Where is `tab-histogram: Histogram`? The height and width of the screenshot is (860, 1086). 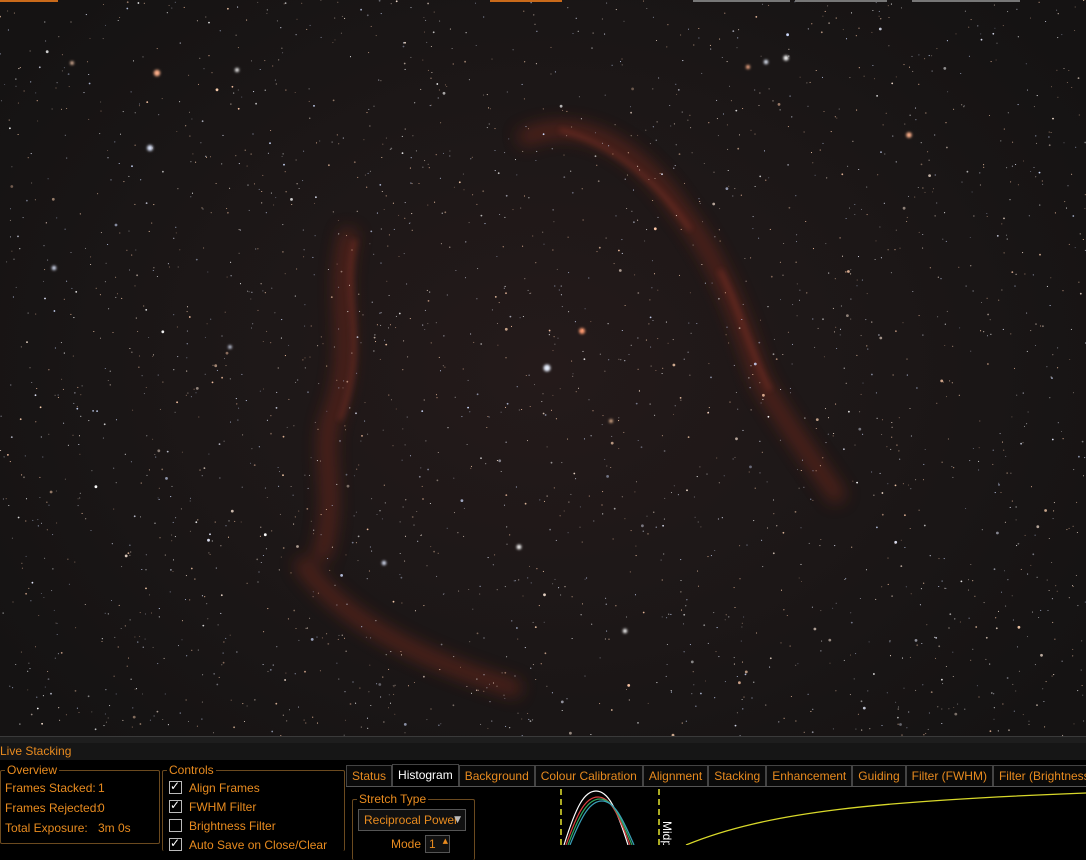
tab-histogram: Histogram is located at coordinates (425, 775).